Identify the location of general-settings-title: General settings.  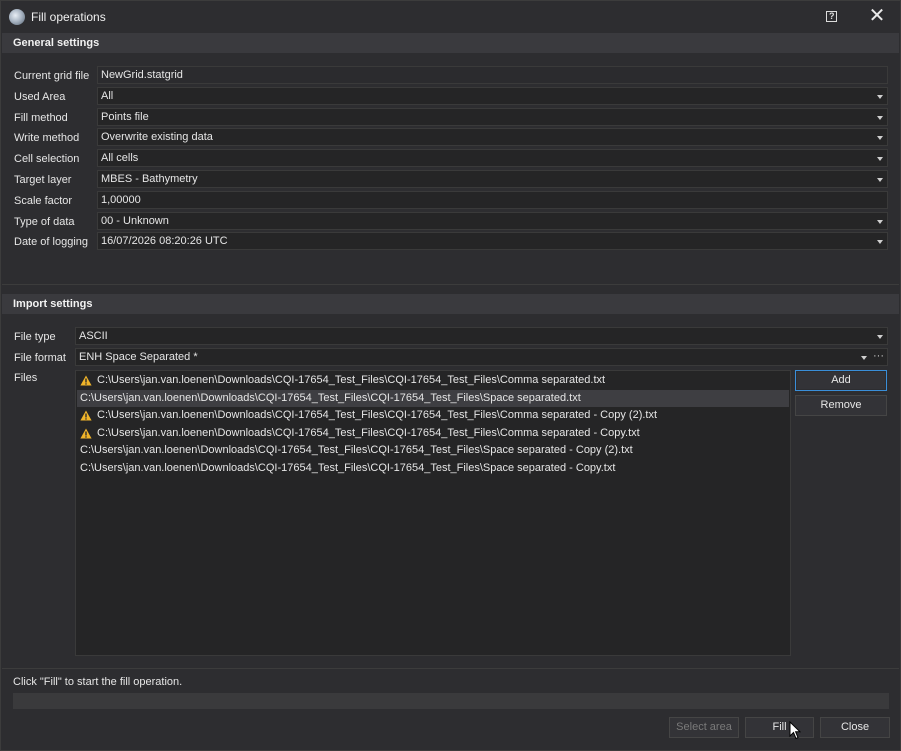
(56, 43).